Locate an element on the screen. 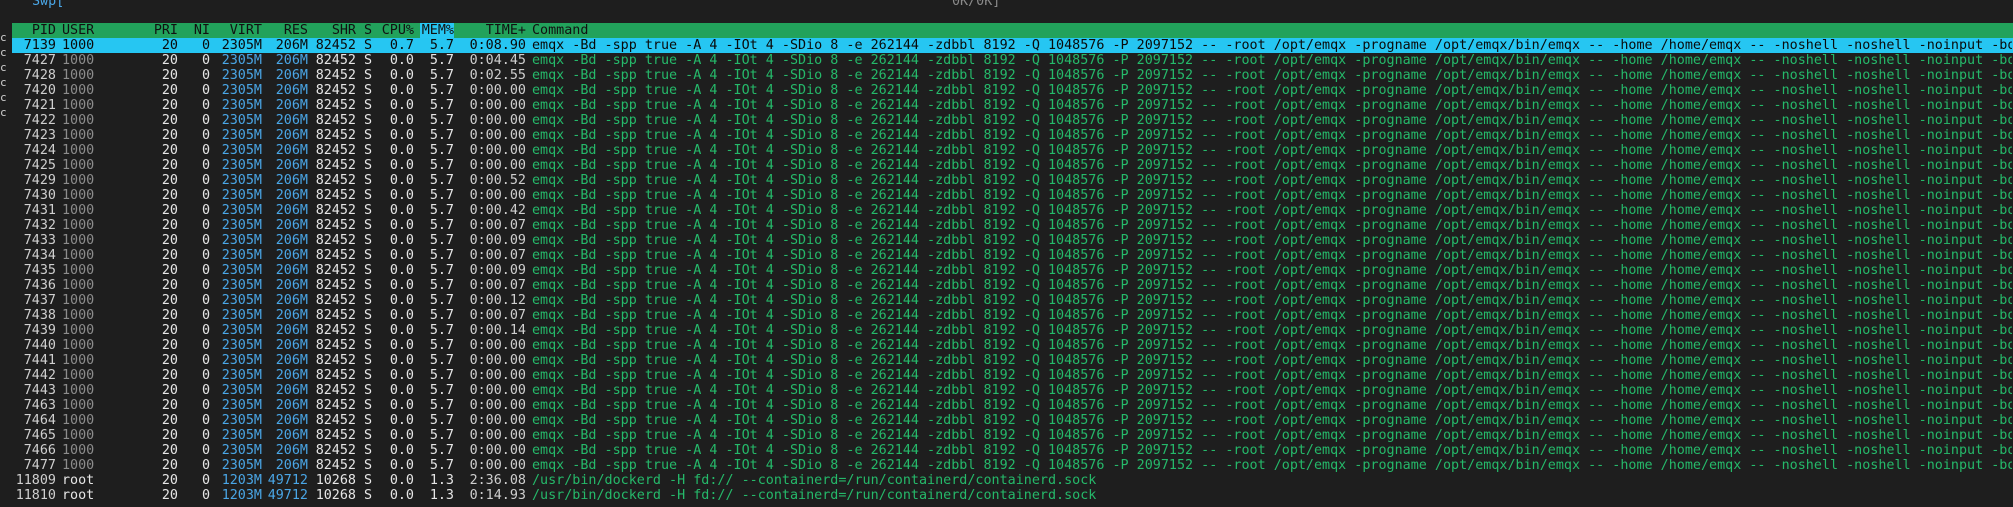 The width and height of the screenshot is (2013, 507). pid-cell: 7437 is located at coordinates (39, 300).